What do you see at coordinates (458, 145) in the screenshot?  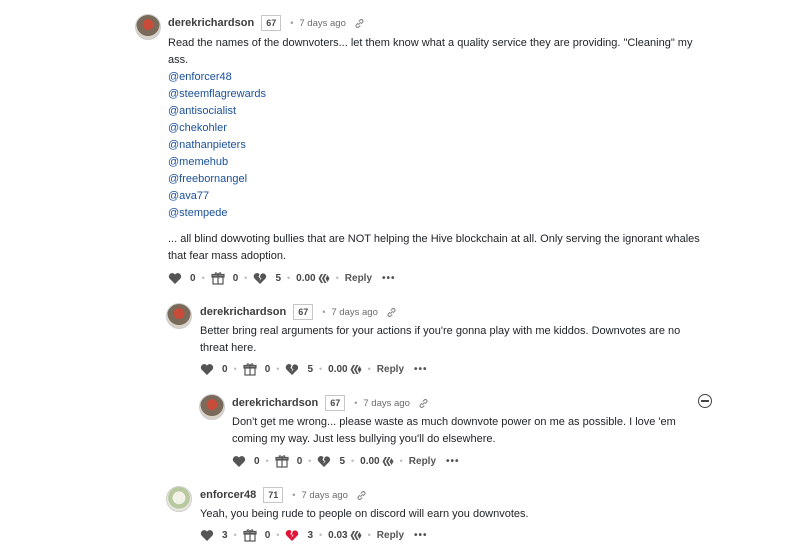 I see `mention-link: @nathanpieters` at bounding box center [458, 145].